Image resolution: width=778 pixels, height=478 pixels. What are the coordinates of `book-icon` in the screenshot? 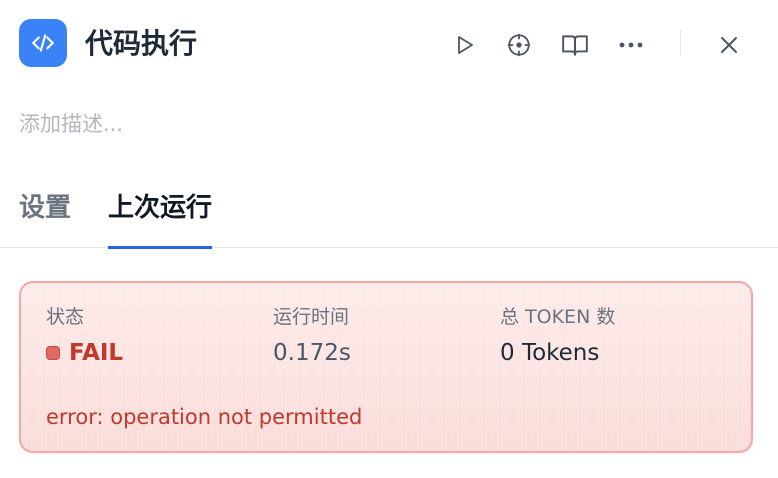 It's located at (575, 45).